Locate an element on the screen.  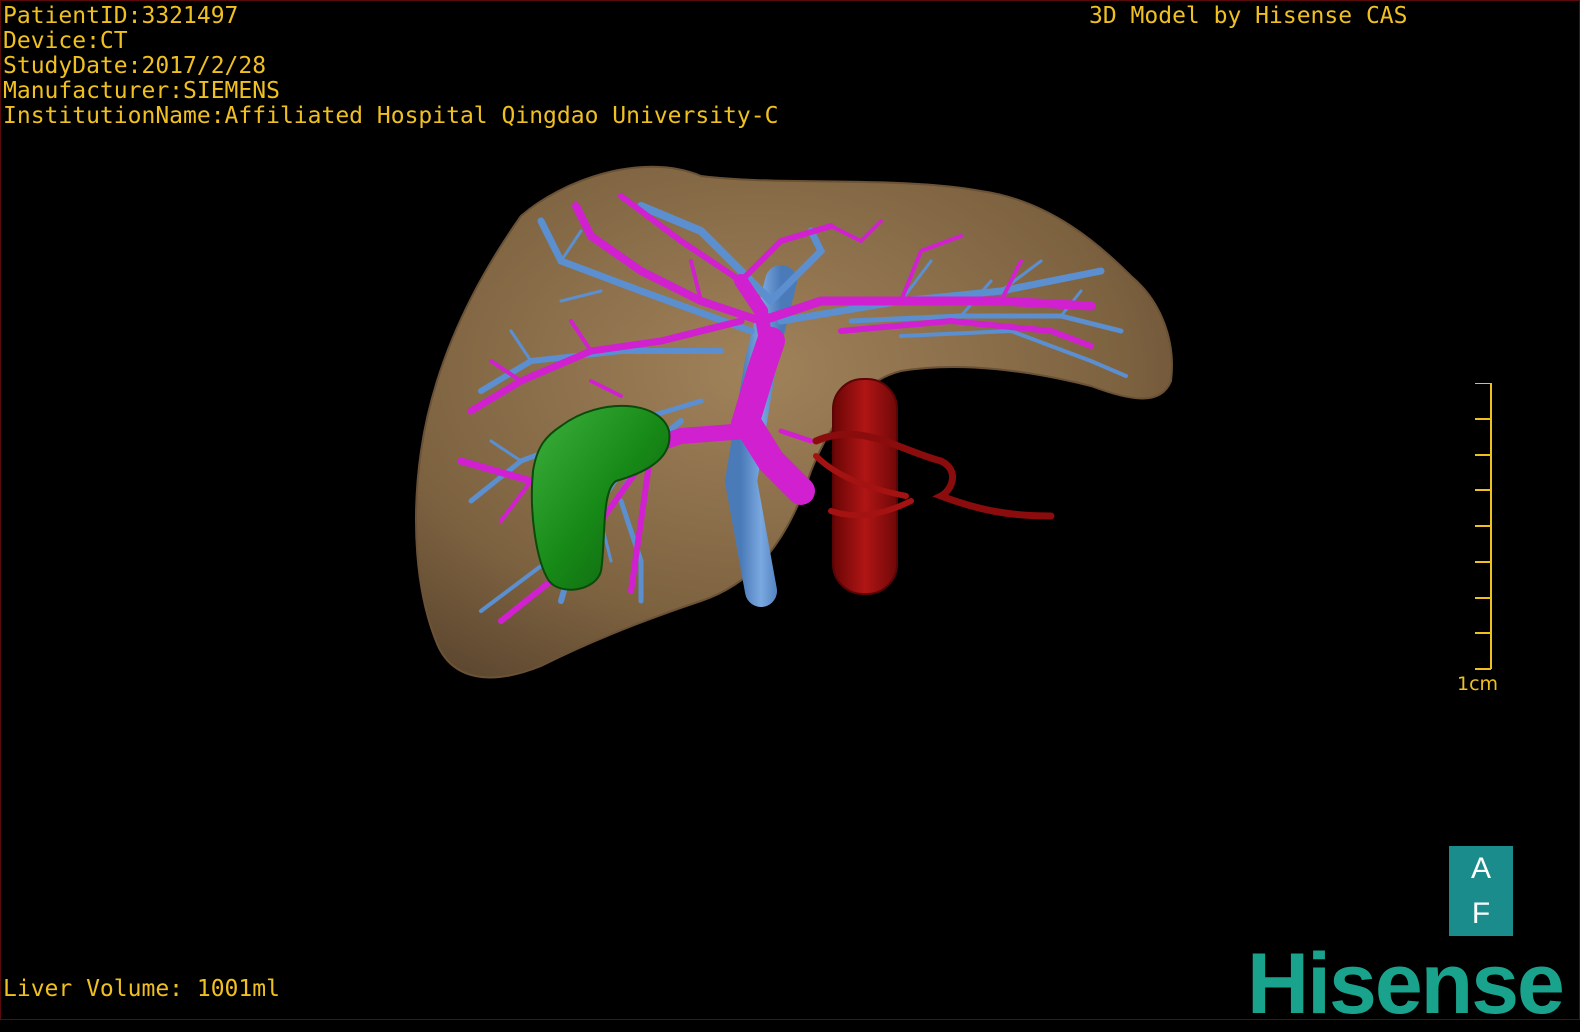
manufacturer: Manufacturer:SIEMENS is located at coordinates (141, 91).